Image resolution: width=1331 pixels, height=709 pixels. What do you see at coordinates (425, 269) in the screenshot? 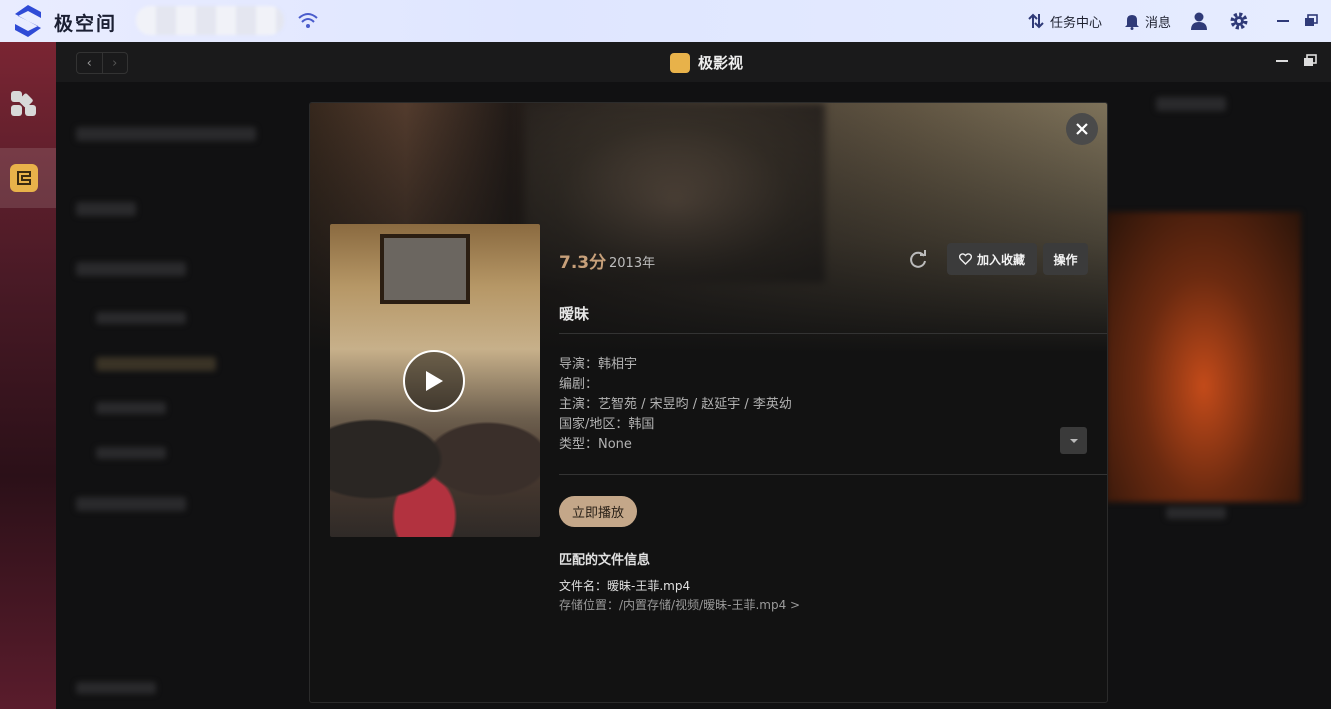
I see `poster-picture-frame` at bounding box center [425, 269].